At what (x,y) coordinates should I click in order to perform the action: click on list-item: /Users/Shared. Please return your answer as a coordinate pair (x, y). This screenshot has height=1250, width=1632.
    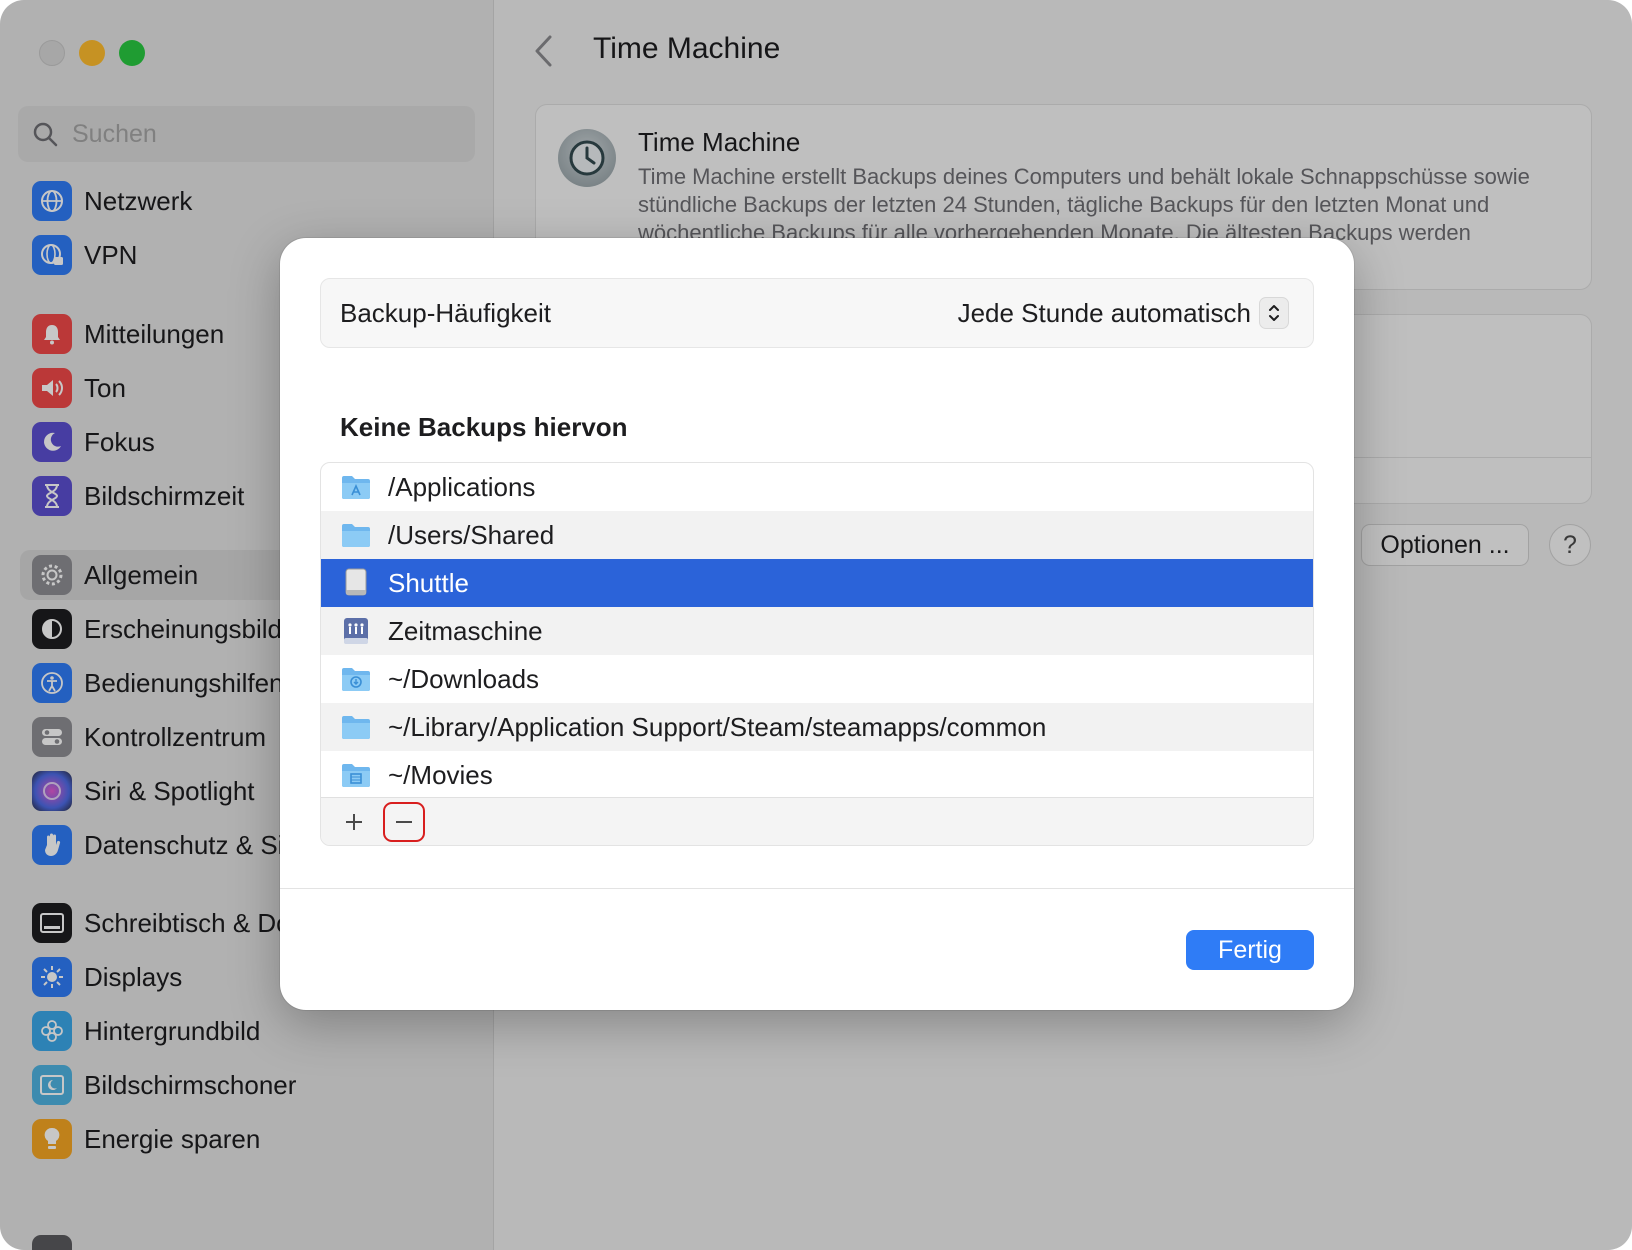
    Looking at the image, I should click on (817, 535).